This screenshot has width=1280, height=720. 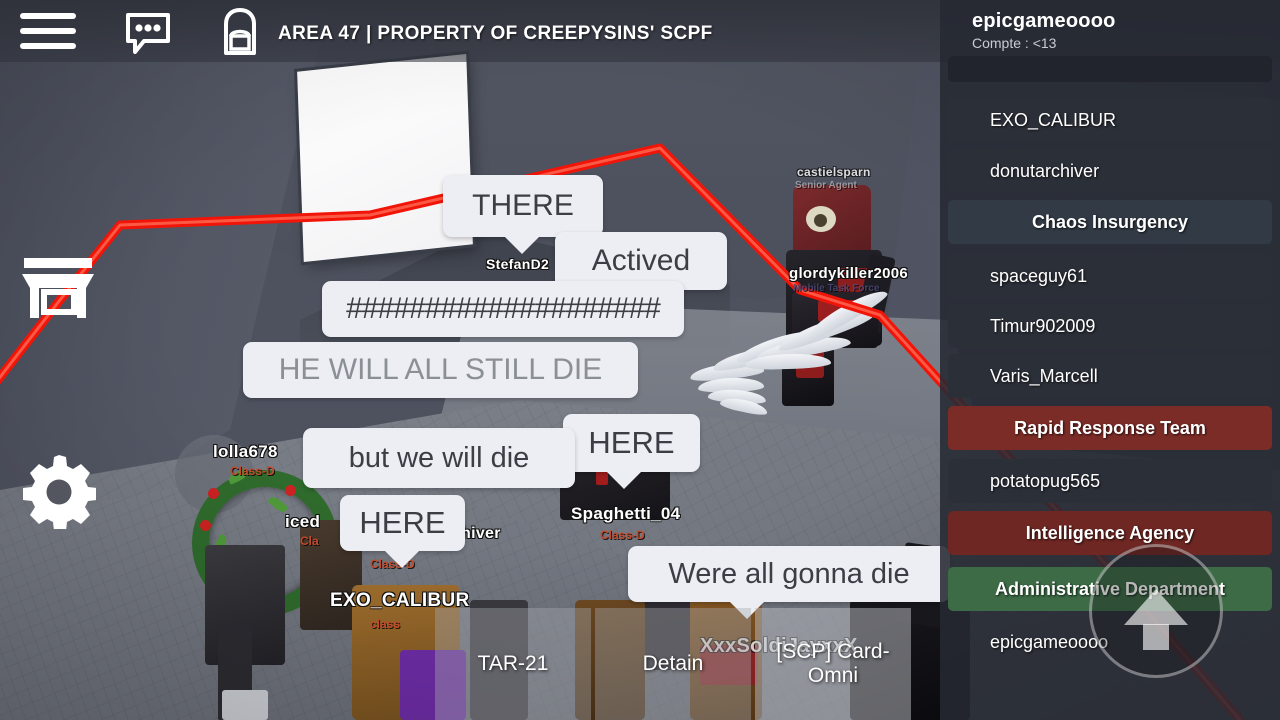 What do you see at coordinates (1110, 481) in the screenshot?
I see `player-list-row-potatopug565: potatopug565` at bounding box center [1110, 481].